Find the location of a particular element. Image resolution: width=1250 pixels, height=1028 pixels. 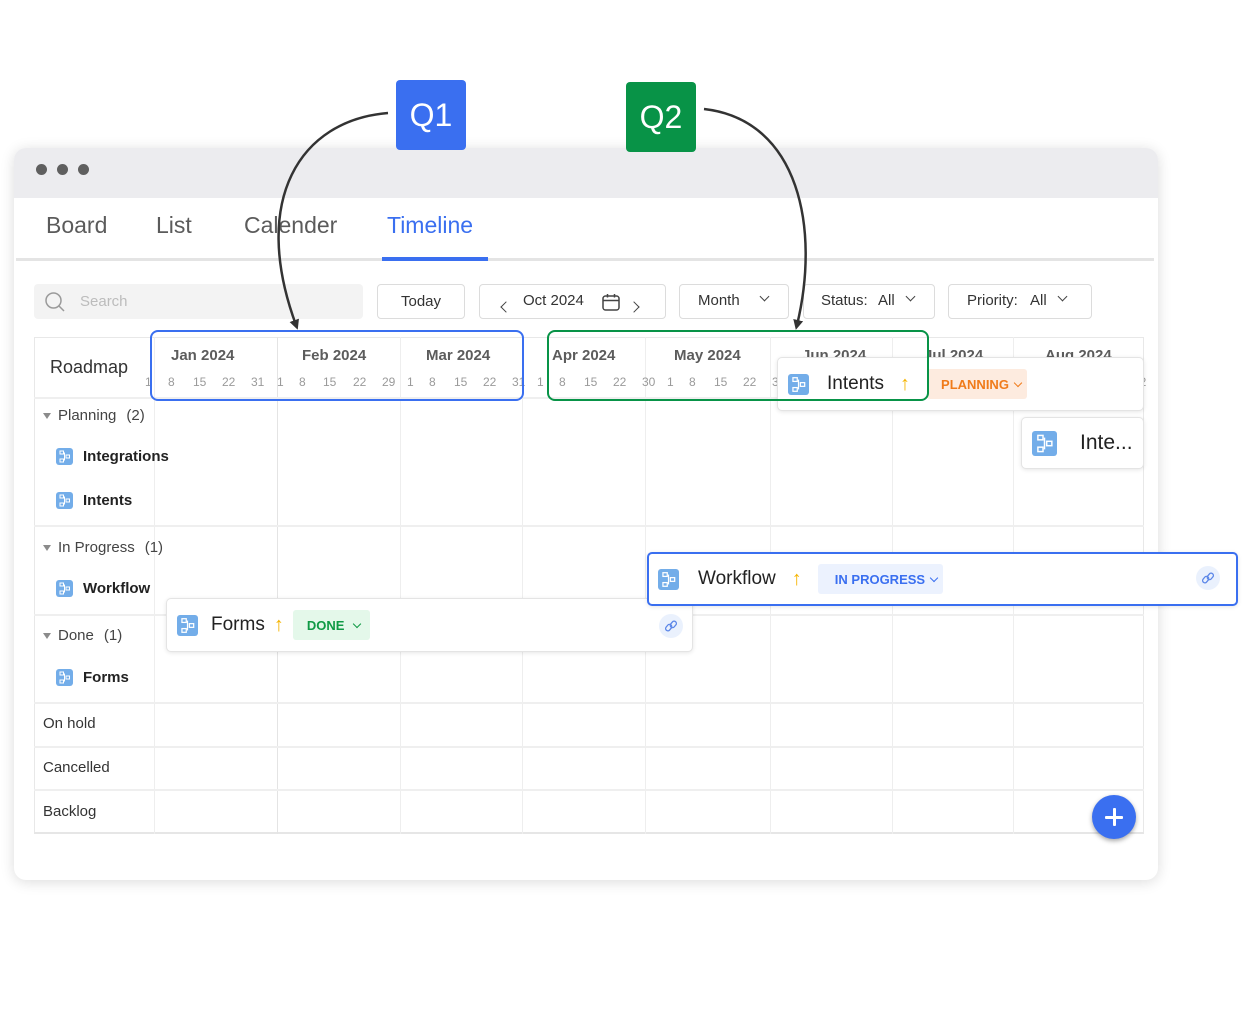

group-done: Done (1) is located at coordinates (82, 635).